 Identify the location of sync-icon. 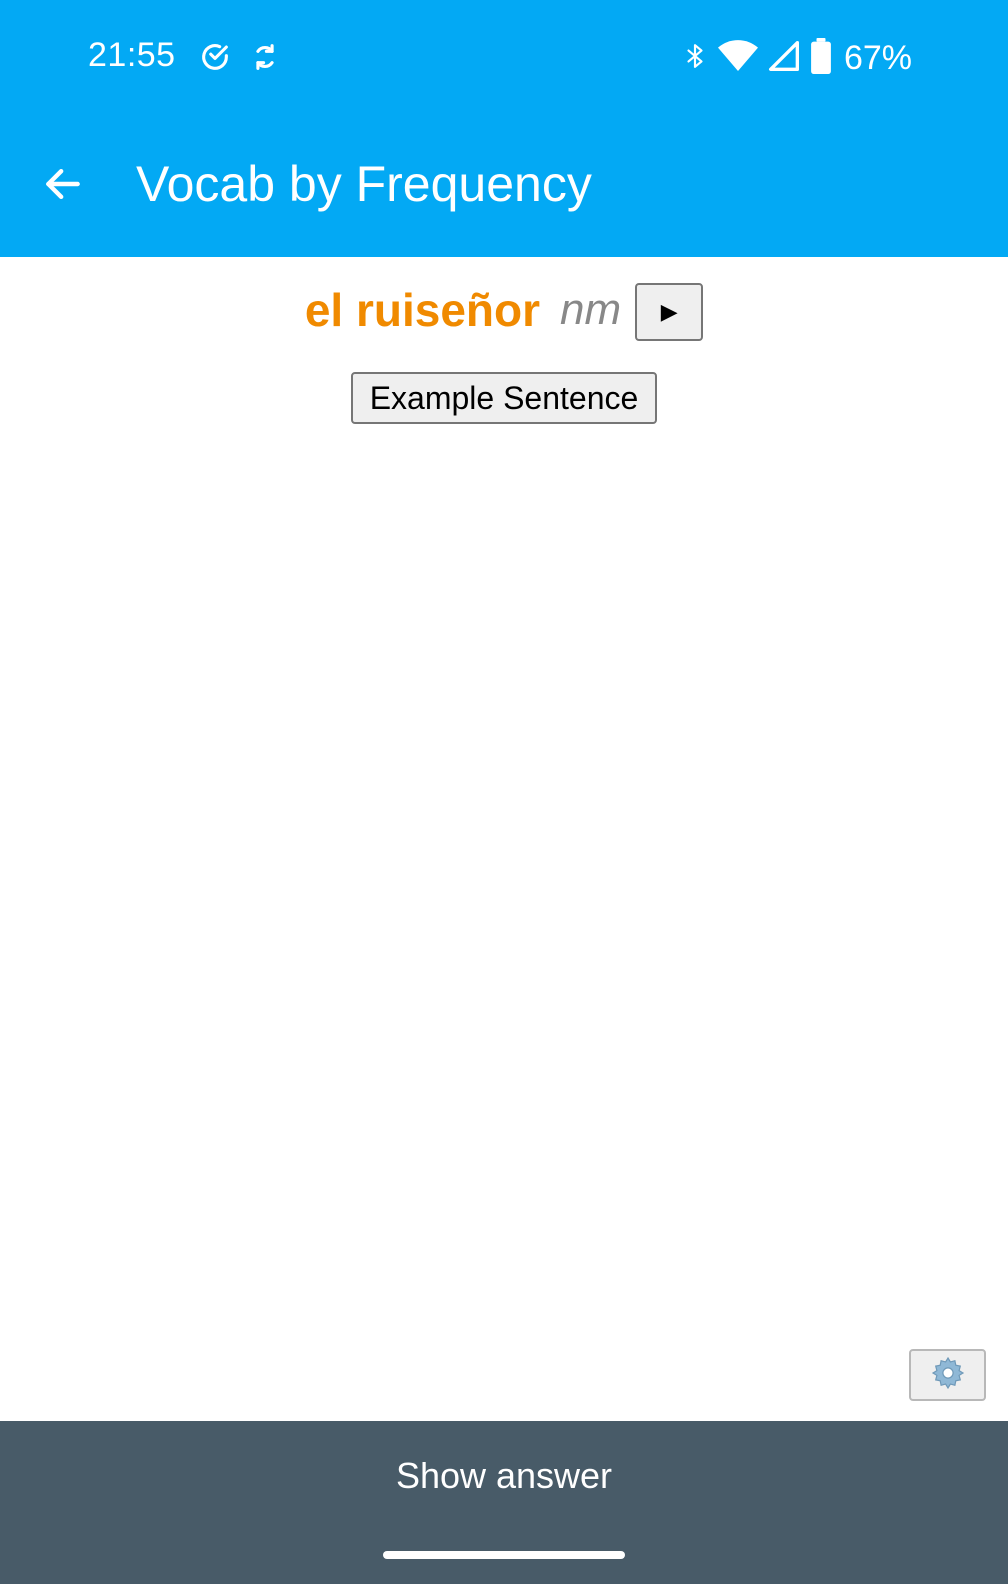
(265, 57).